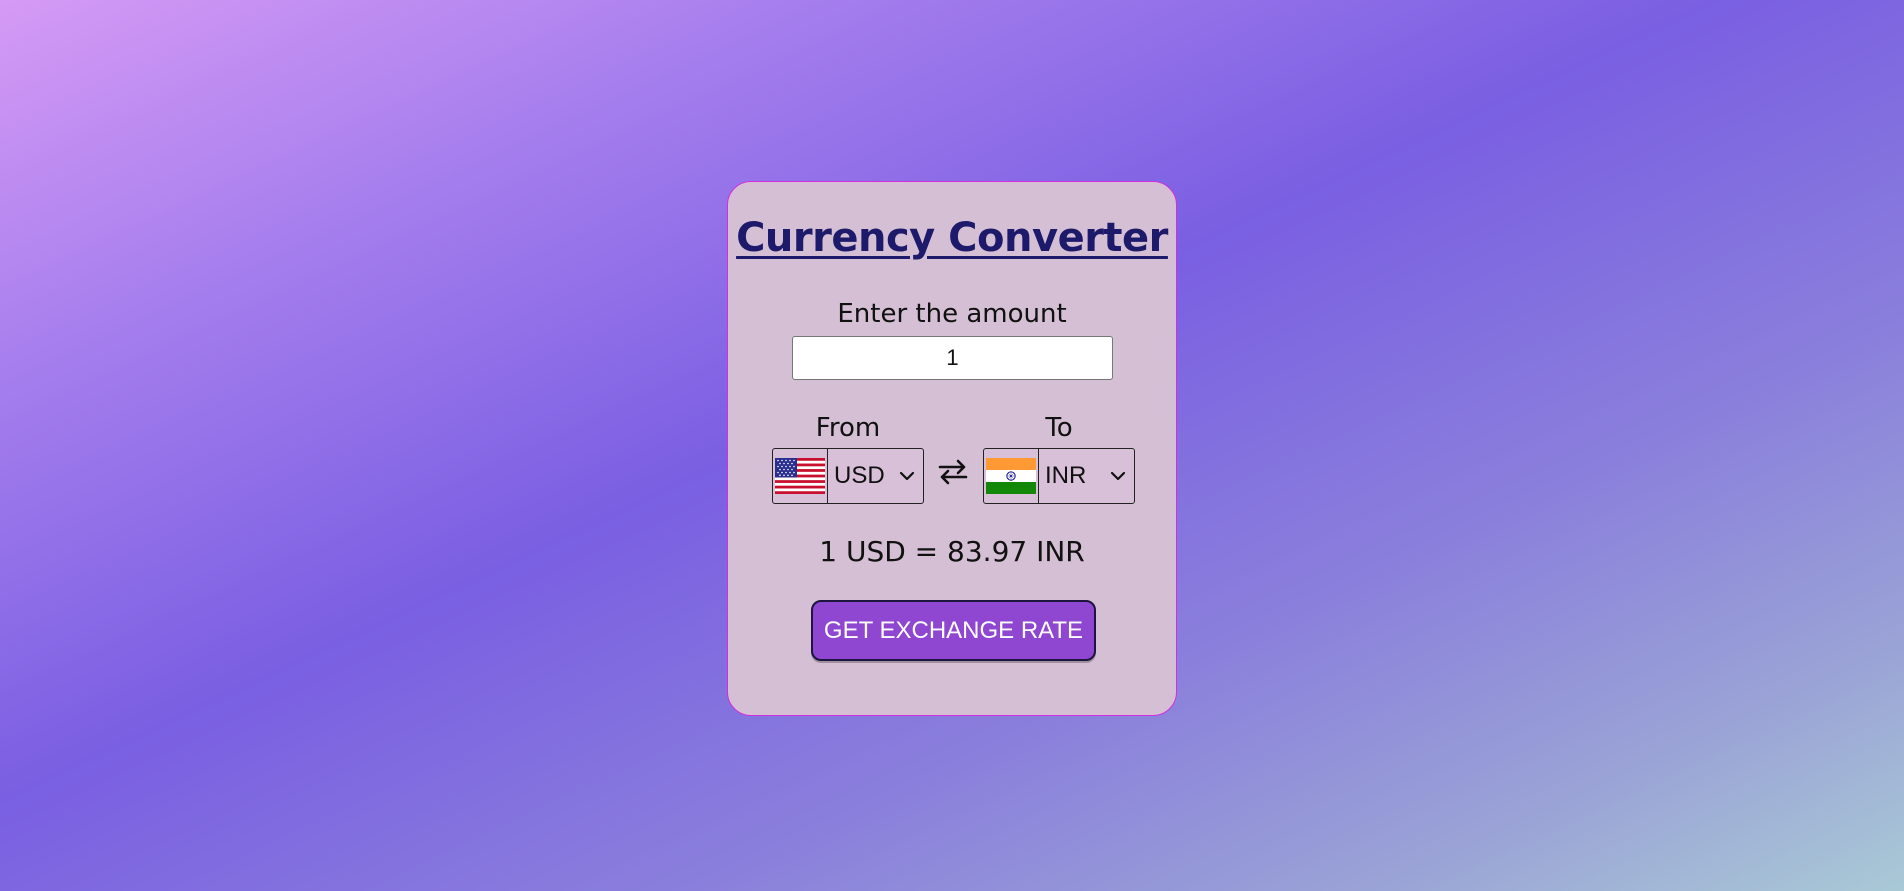 This screenshot has height=891, width=1904. I want to click on from-currency-select: USD, so click(848, 476).